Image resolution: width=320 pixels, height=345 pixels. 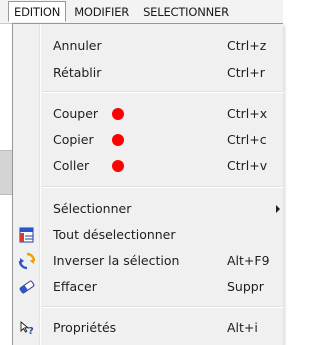 I want to click on invert-selection-icon, so click(x=27, y=261).